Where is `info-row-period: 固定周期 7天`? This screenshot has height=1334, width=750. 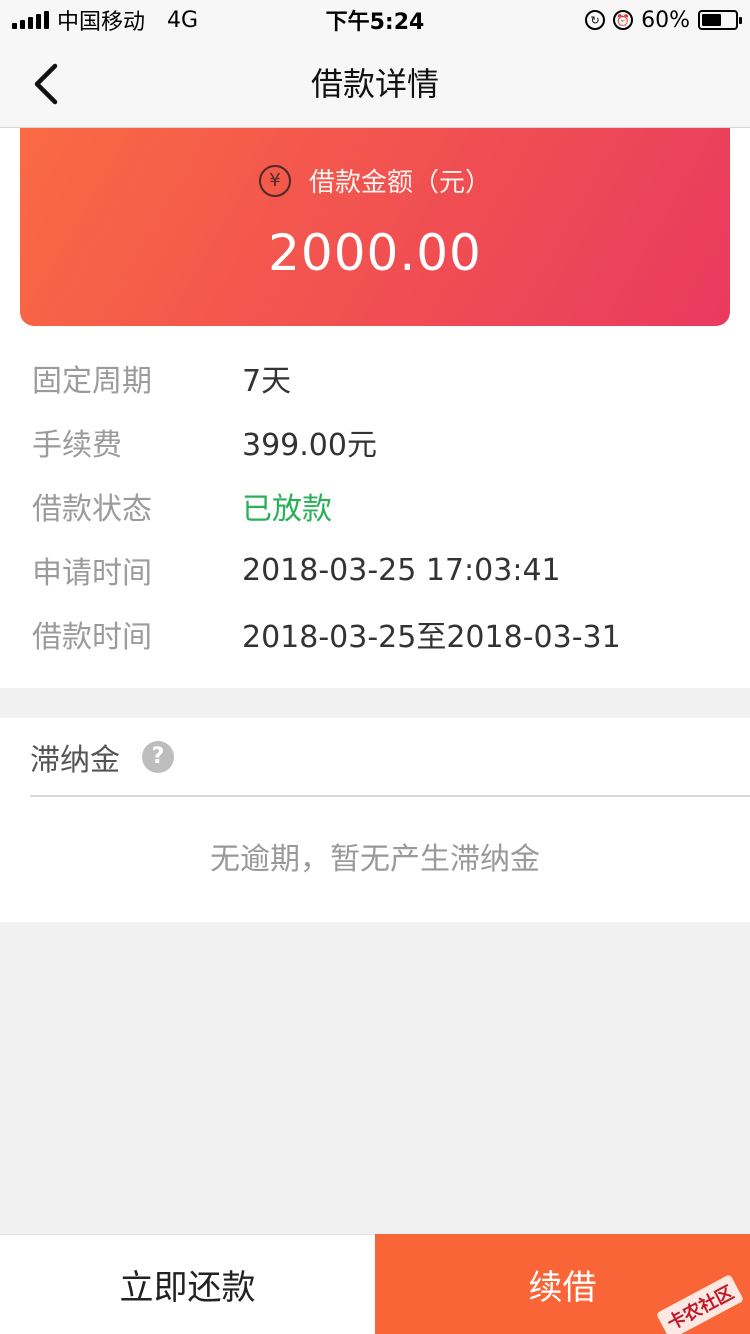 info-row-period: 固定周期 7天 is located at coordinates (377, 378).